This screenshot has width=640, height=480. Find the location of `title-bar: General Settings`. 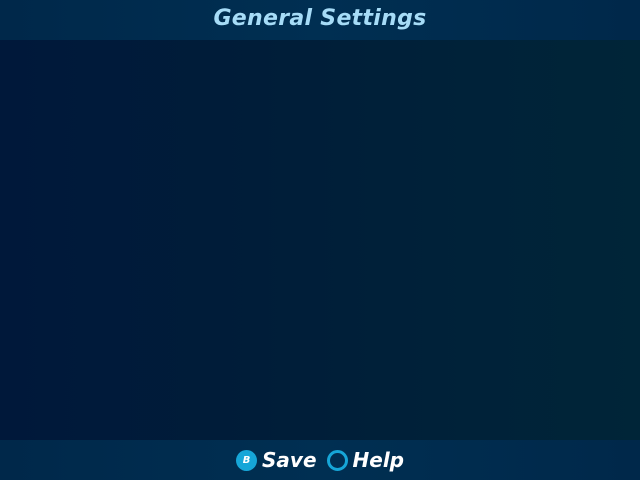

title-bar: General Settings is located at coordinates (320, 20).